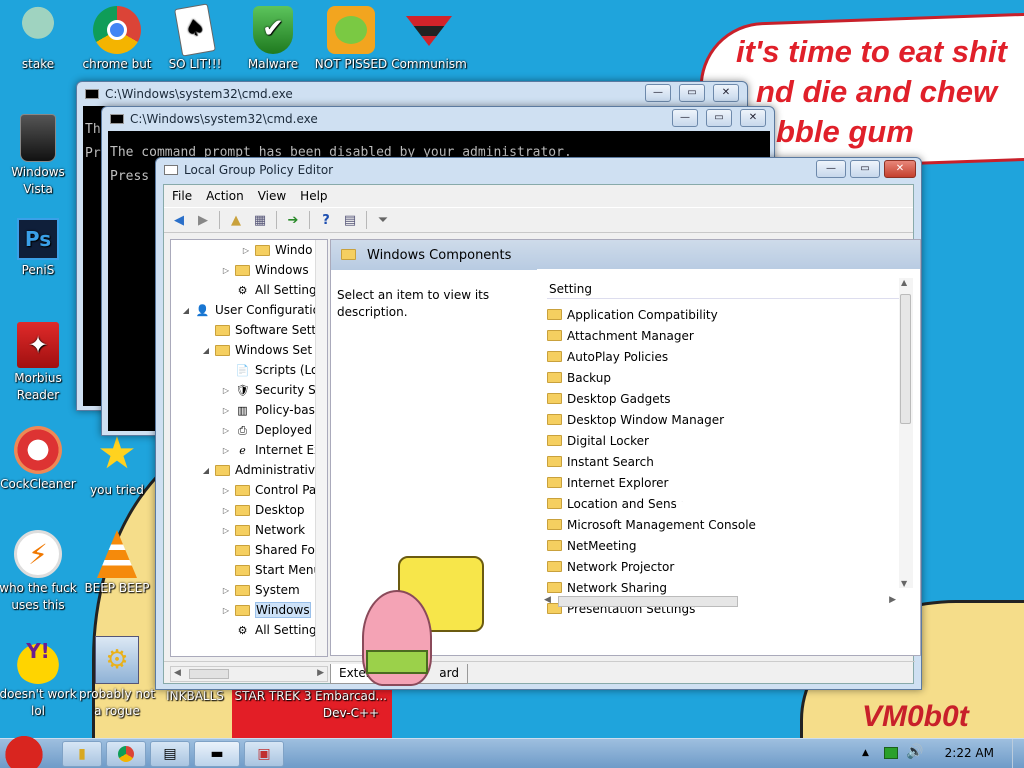 The width and height of the screenshot is (1024, 768). Describe the element at coordinates (126, 754) in the screenshot. I see `chrome-taskbar-icon` at that location.